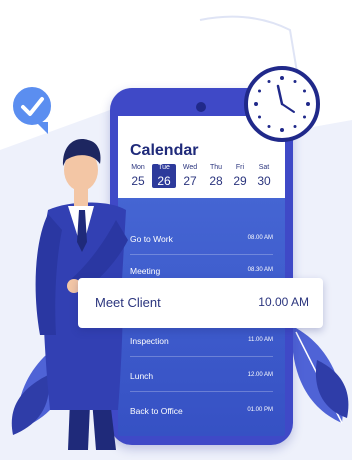 This screenshot has height=460, width=352. What do you see at coordinates (216, 181) in the screenshot?
I see `day-number: 28` at bounding box center [216, 181].